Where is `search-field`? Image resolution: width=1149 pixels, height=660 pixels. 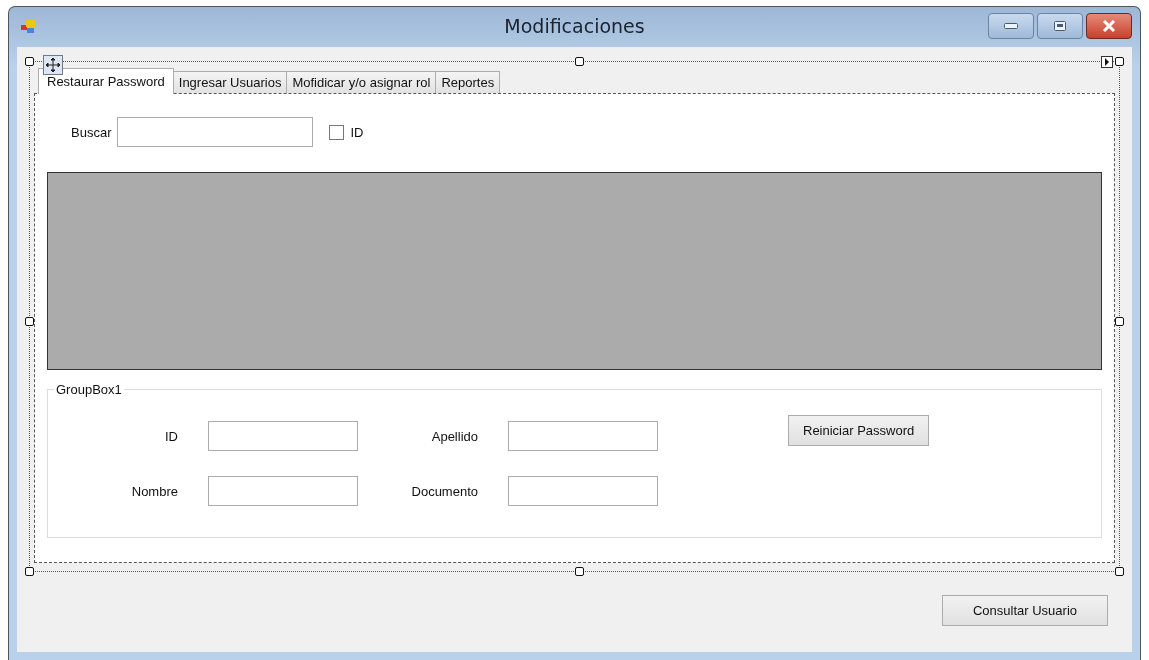
search-field is located at coordinates (215, 132).